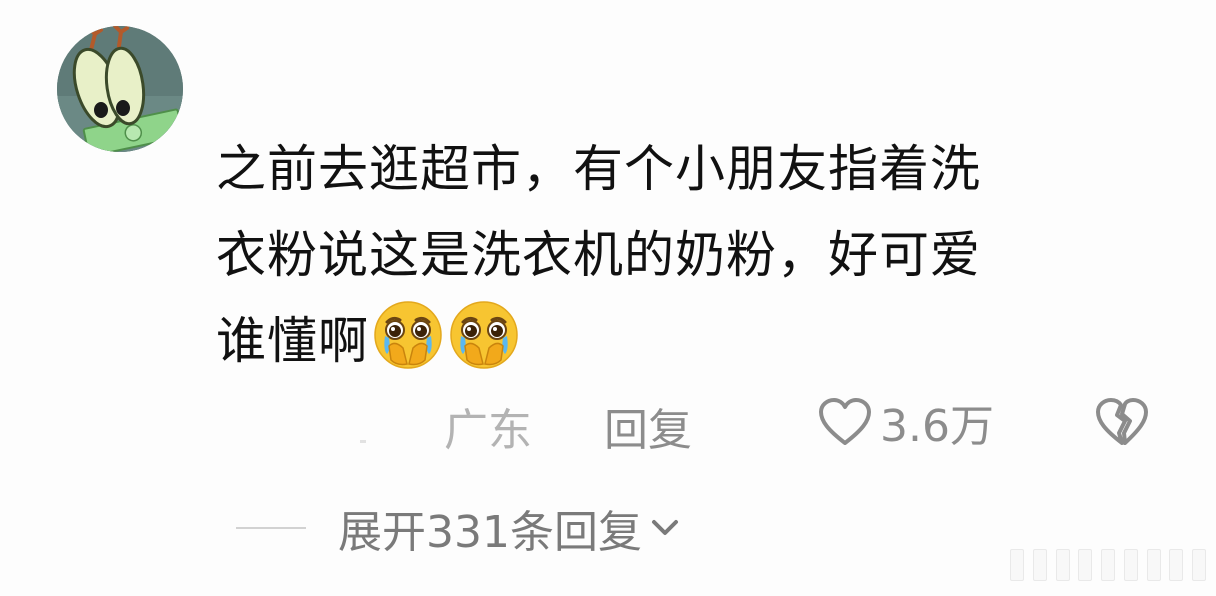 The height and width of the screenshot is (596, 1216). I want to click on comment-meta-row: 广东 回复 3.6万, so click(608, 425).